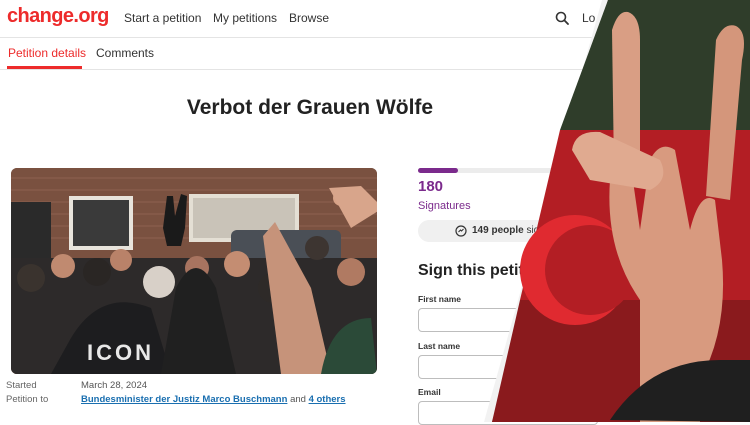 Image resolution: width=750 pixels, height=425 pixels. What do you see at coordinates (114, 385) in the screenshot?
I see `started-date: March 28, 2024` at bounding box center [114, 385].